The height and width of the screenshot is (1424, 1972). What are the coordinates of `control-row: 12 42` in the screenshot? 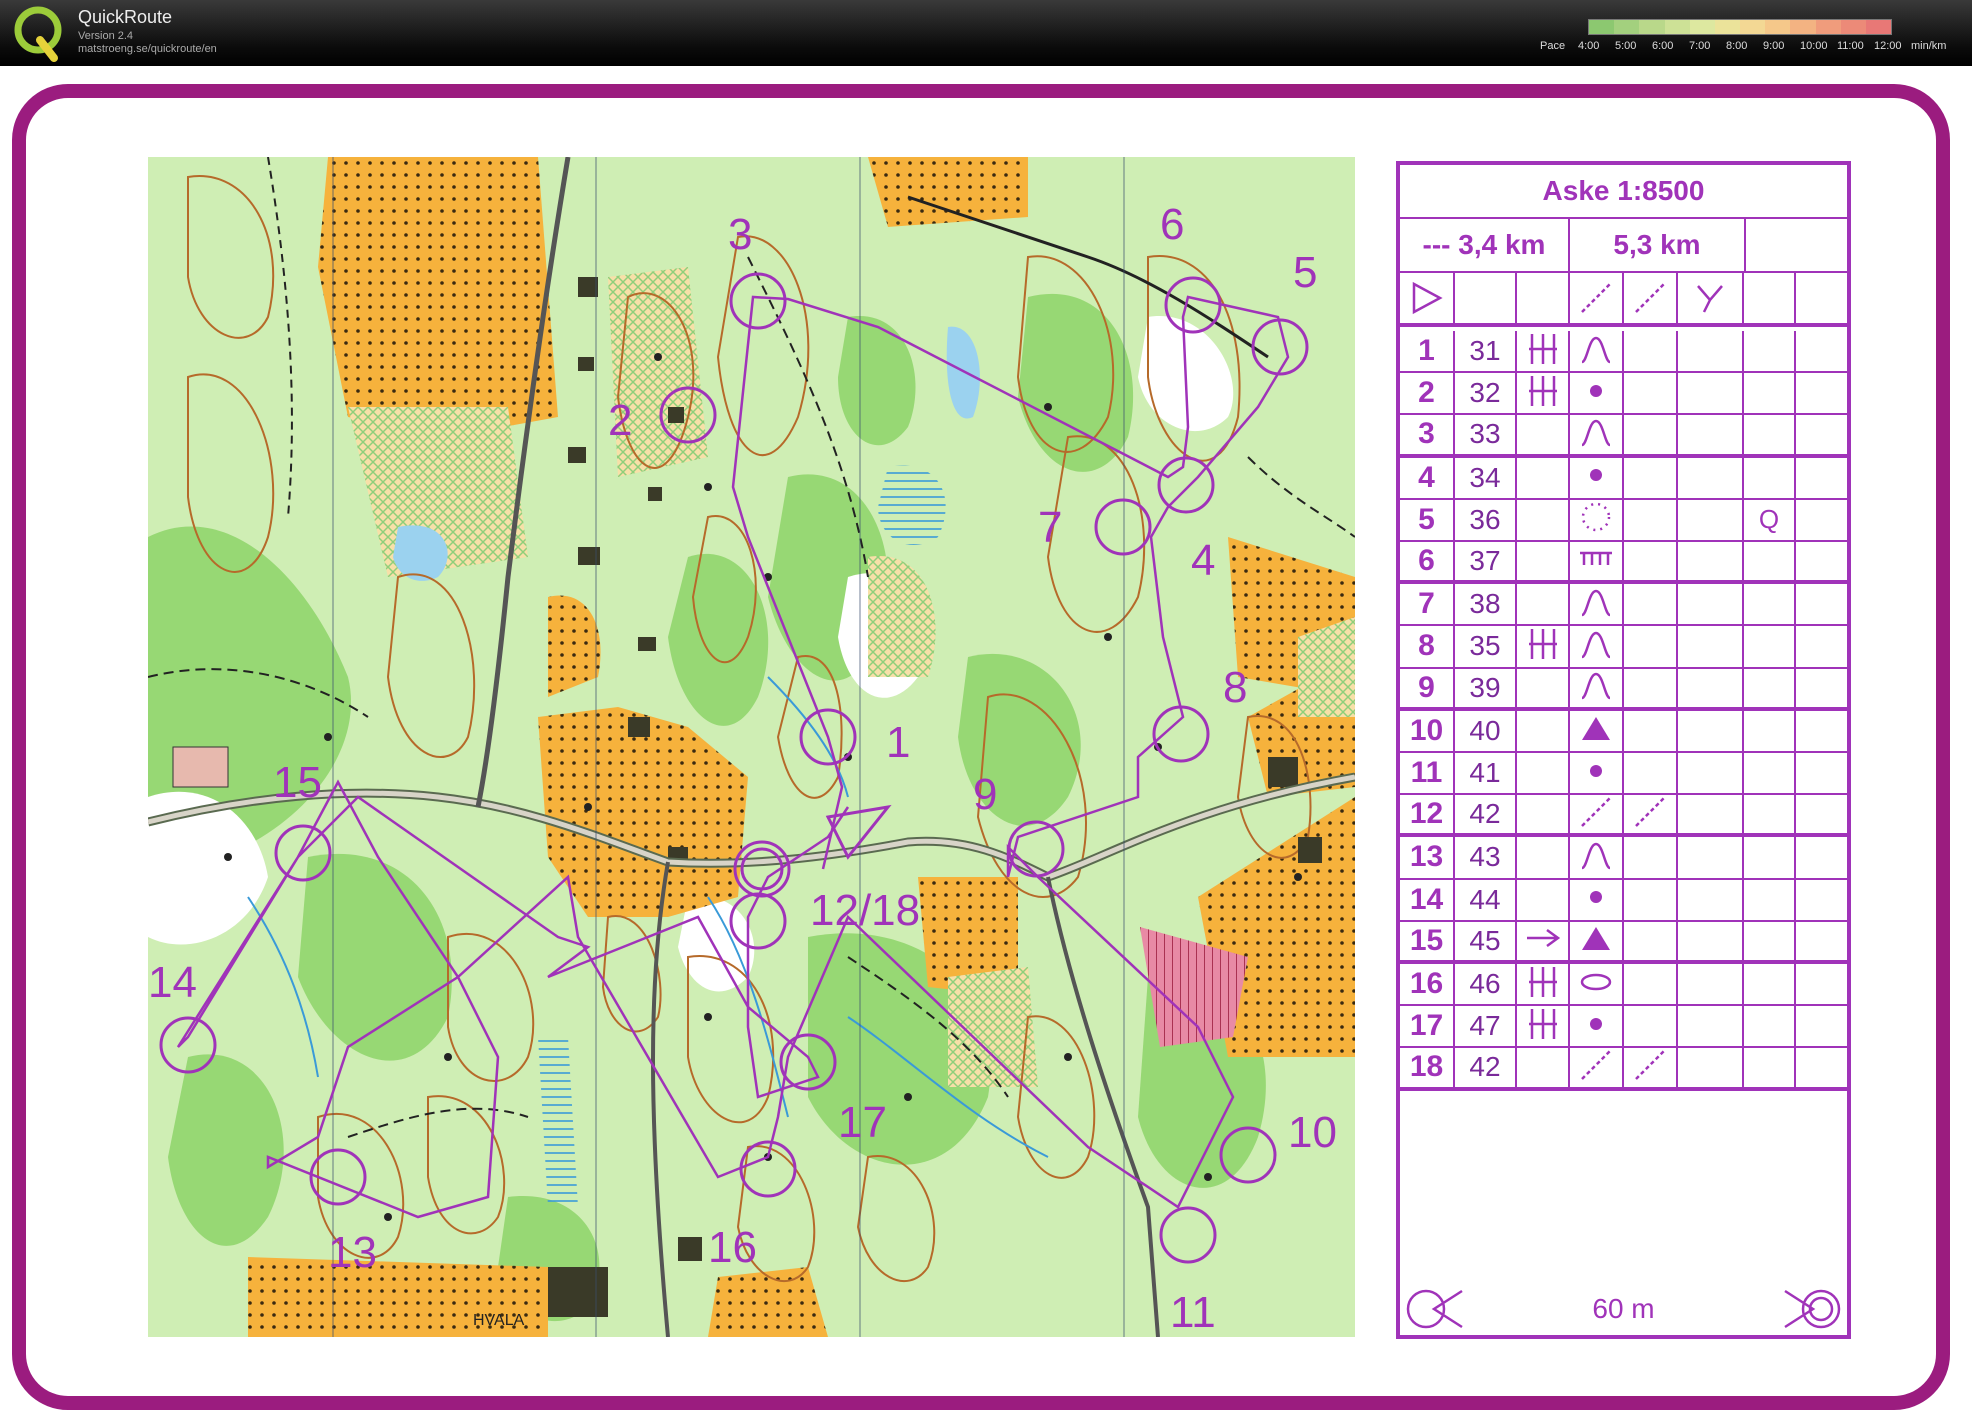 It's located at (1623, 816).